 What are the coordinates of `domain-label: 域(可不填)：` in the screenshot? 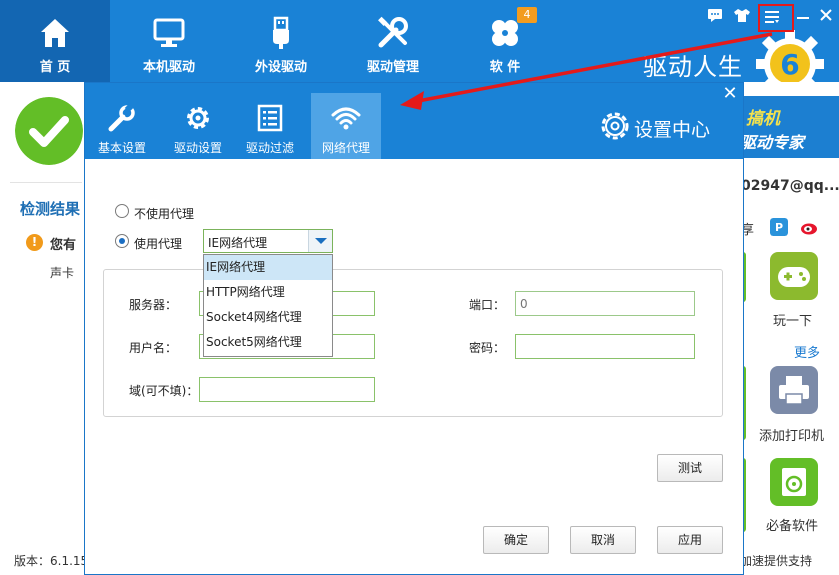 It's located at (164, 391).